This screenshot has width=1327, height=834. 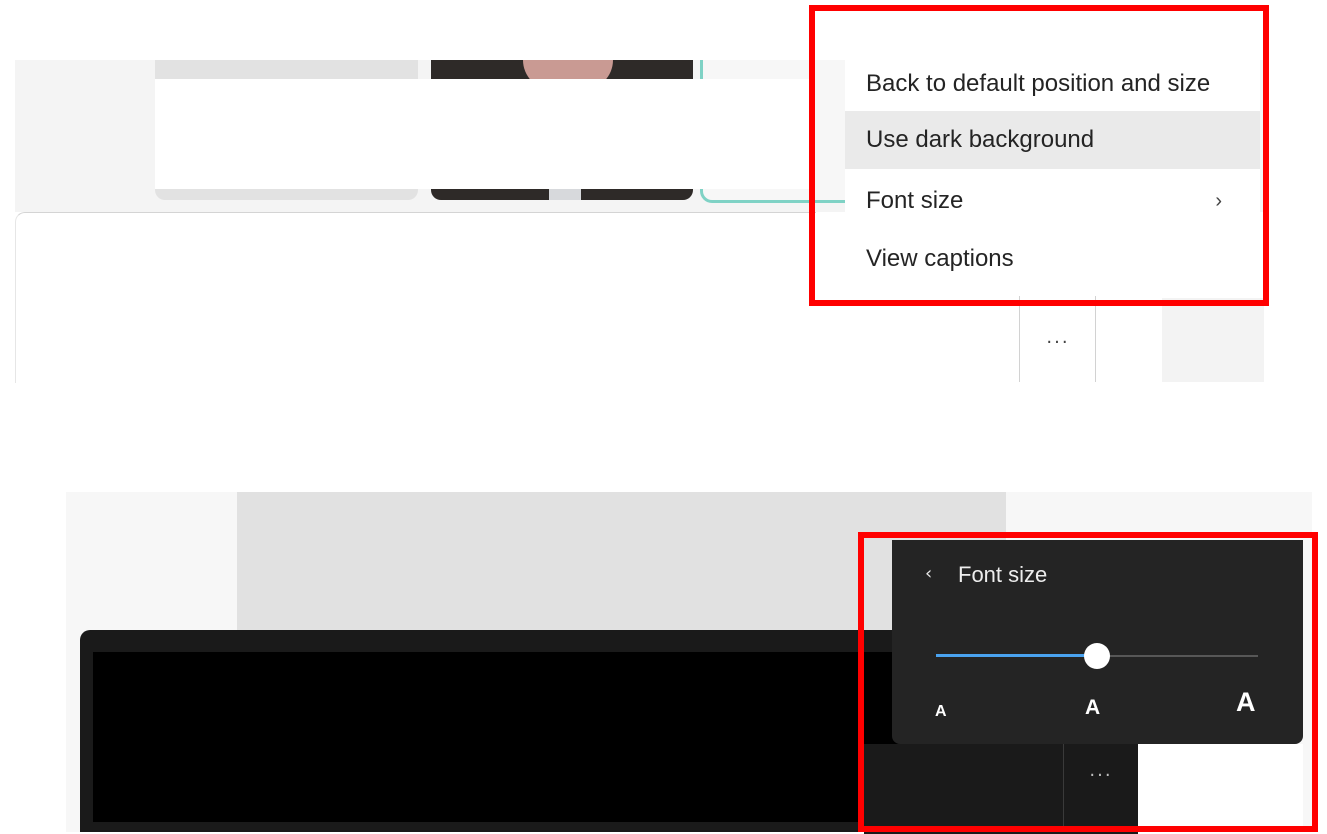 I want to click on meeting-panel, so click(x=415, y=297).